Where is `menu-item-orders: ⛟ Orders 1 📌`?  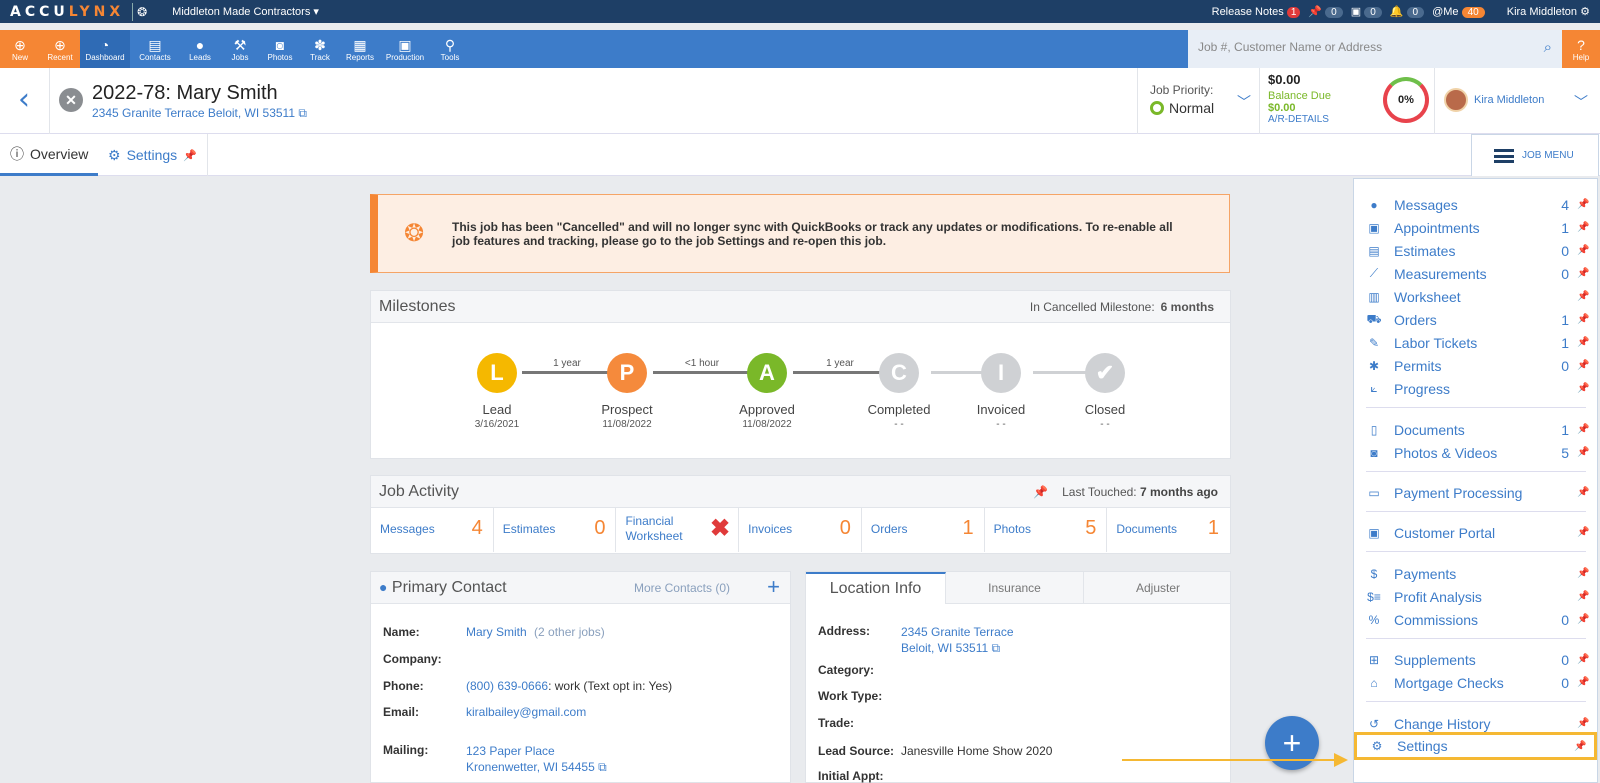 menu-item-orders: ⛟ Orders 1 📌 is located at coordinates (1475, 319).